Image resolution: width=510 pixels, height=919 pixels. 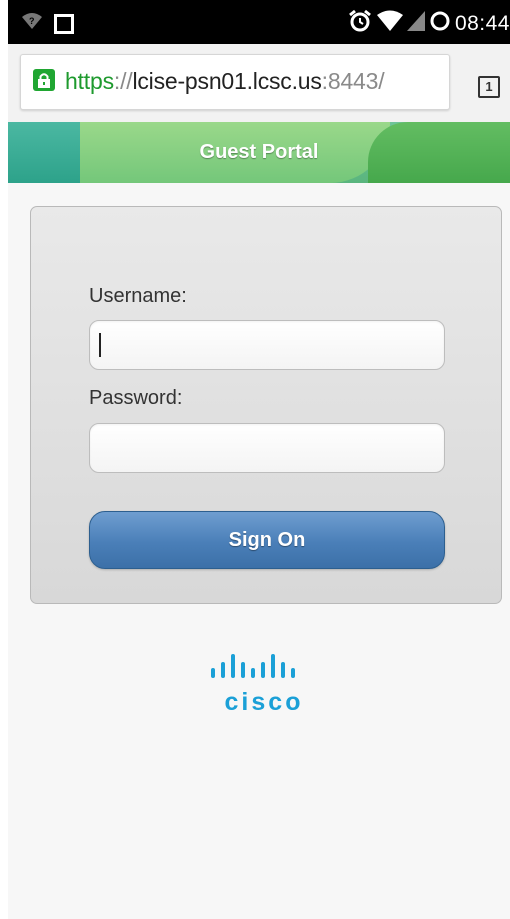 What do you see at coordinates (428, 23) in the screenshot?
I see `status-right: 08:44` at bounding box center [428, 23].